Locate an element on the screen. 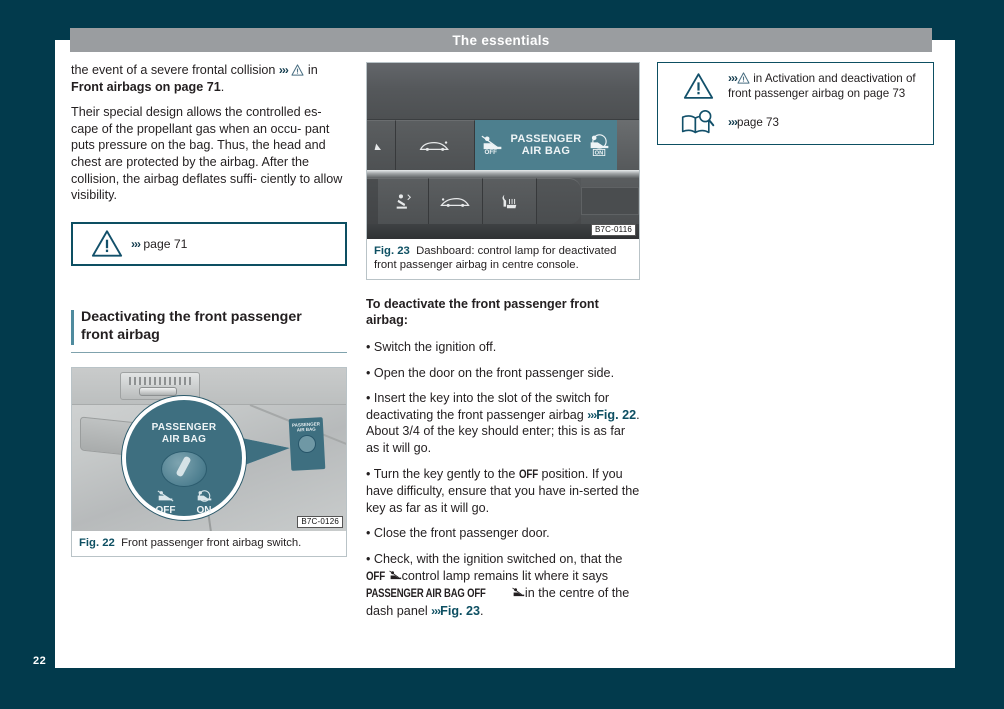  paragraph-intro-text: the event of a severe frontal collision is located at coordinates (175, 70).